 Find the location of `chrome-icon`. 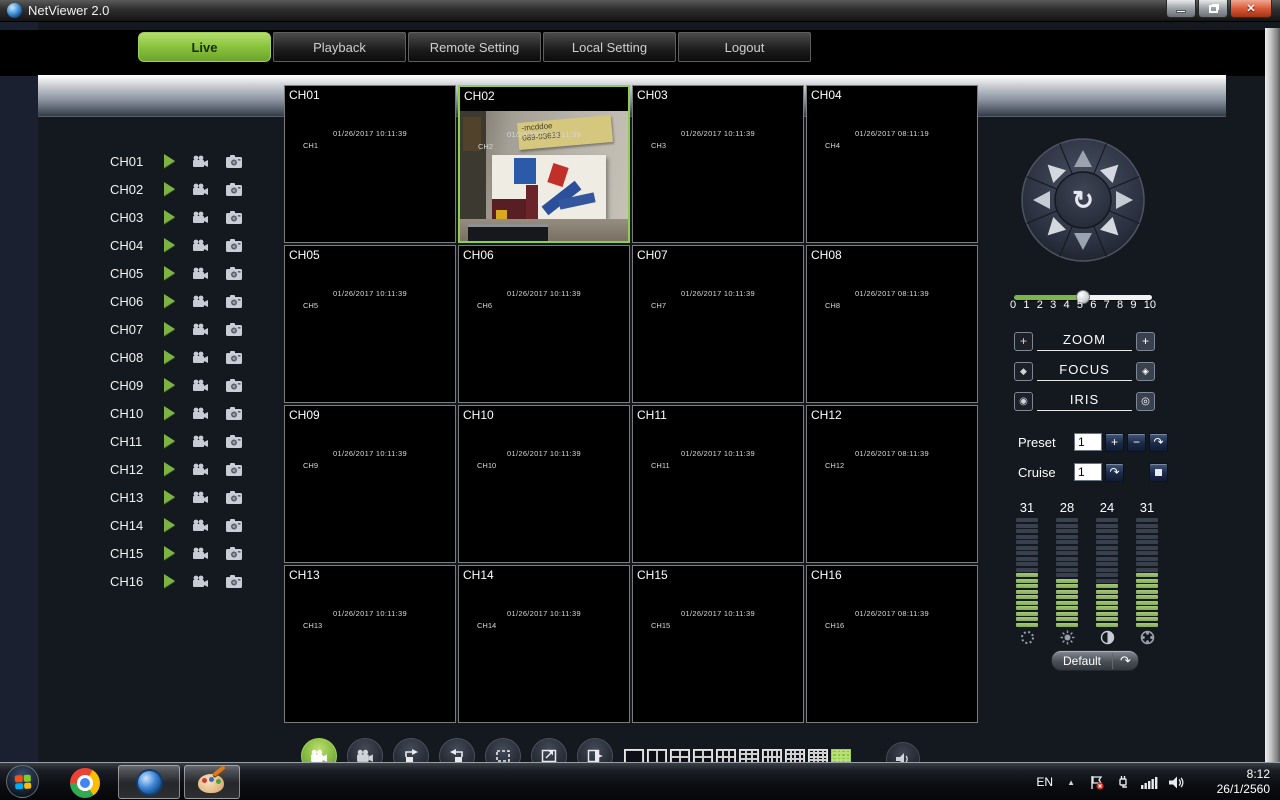

chrome-icon is located at coordinates (85, 783).